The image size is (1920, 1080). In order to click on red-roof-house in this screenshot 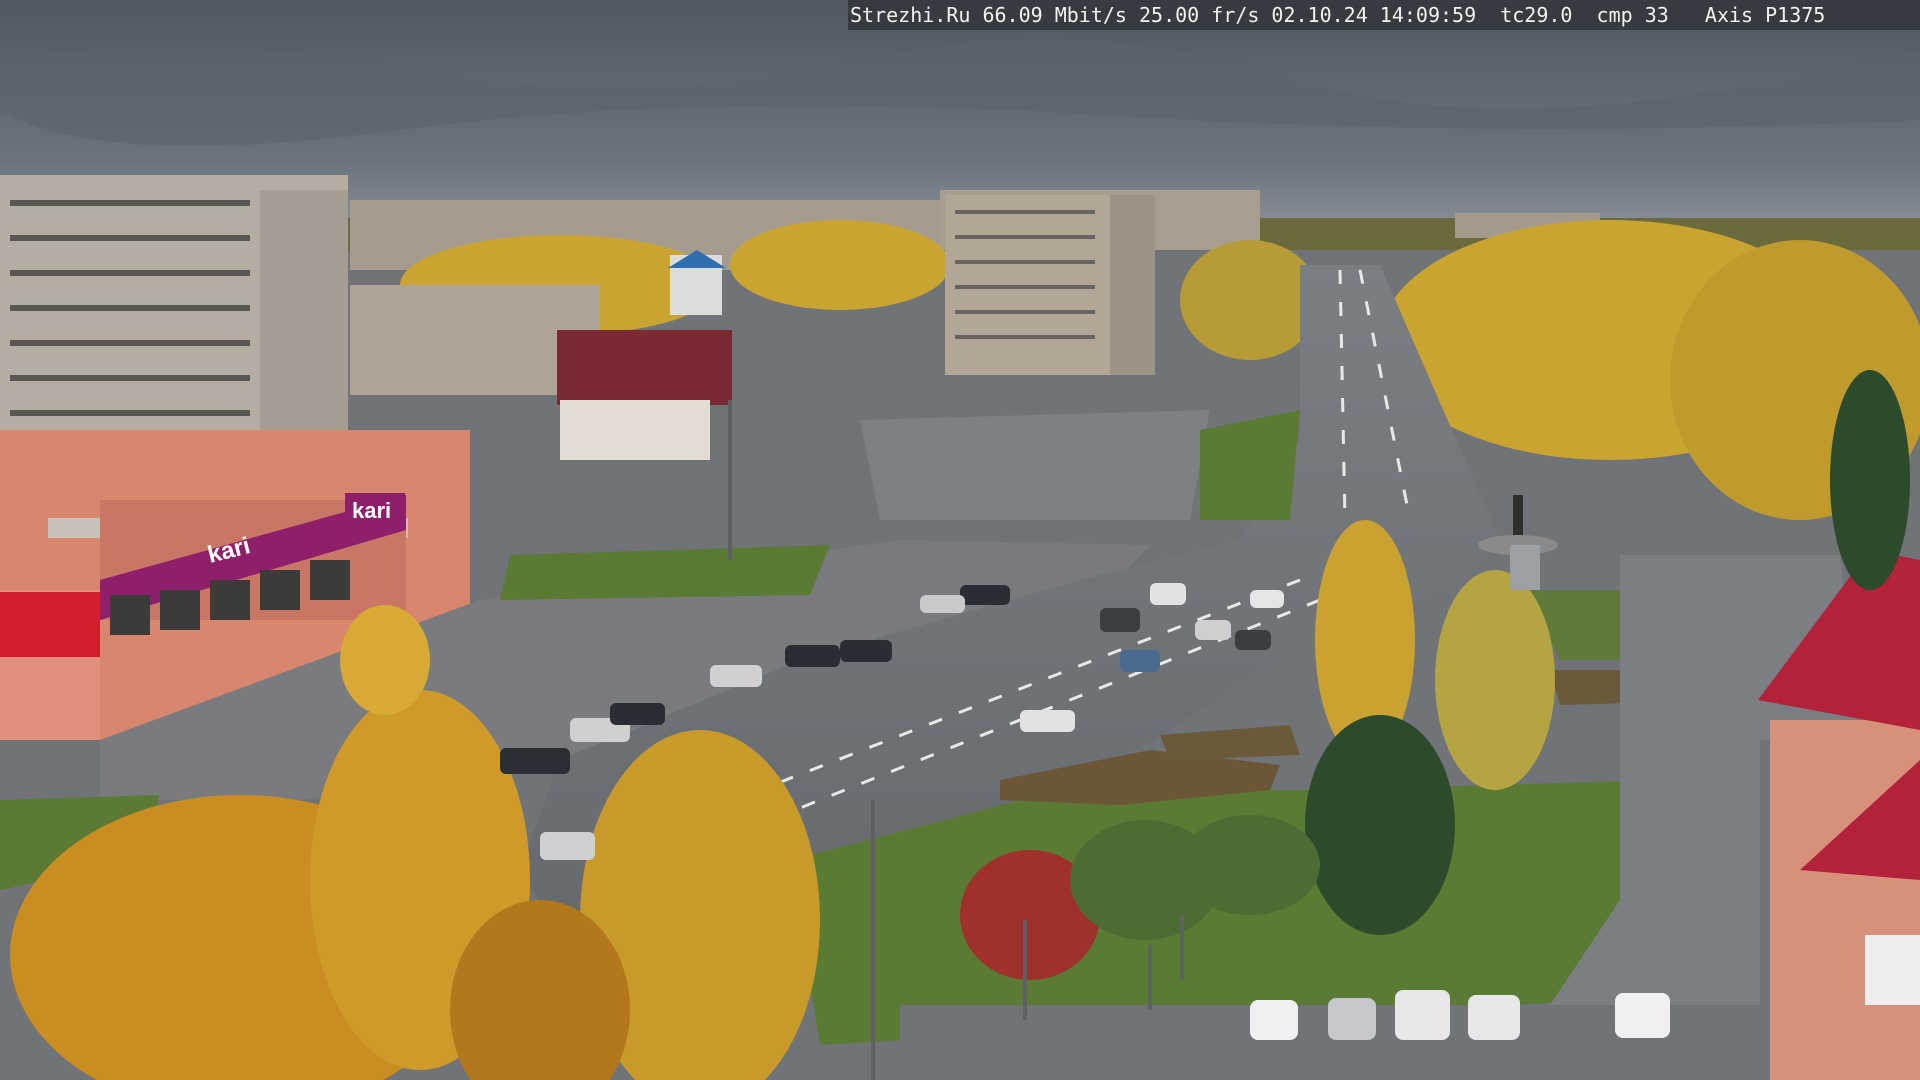, I will do `click(644, 367)`.